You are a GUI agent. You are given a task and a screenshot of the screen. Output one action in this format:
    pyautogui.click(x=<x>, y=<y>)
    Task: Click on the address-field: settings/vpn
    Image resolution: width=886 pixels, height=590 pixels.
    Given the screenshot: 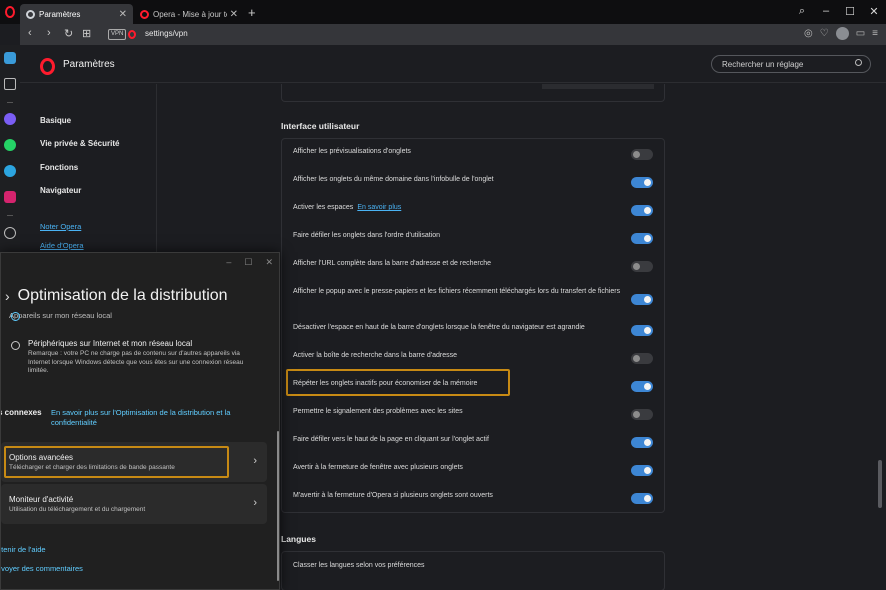 What is the action you would take?
    pyautogui.click(x=166, y=33)
    